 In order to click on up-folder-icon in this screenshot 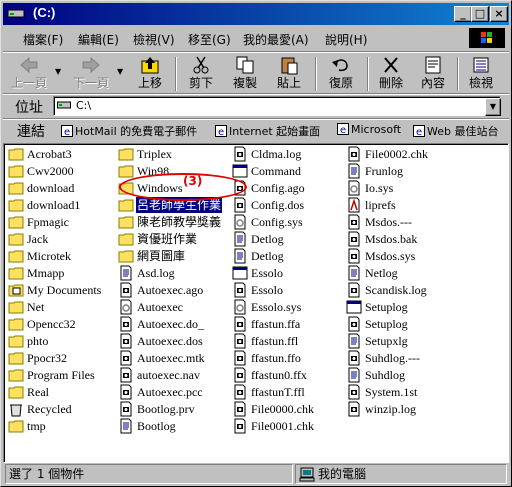, I will do `click(150, 65)`.